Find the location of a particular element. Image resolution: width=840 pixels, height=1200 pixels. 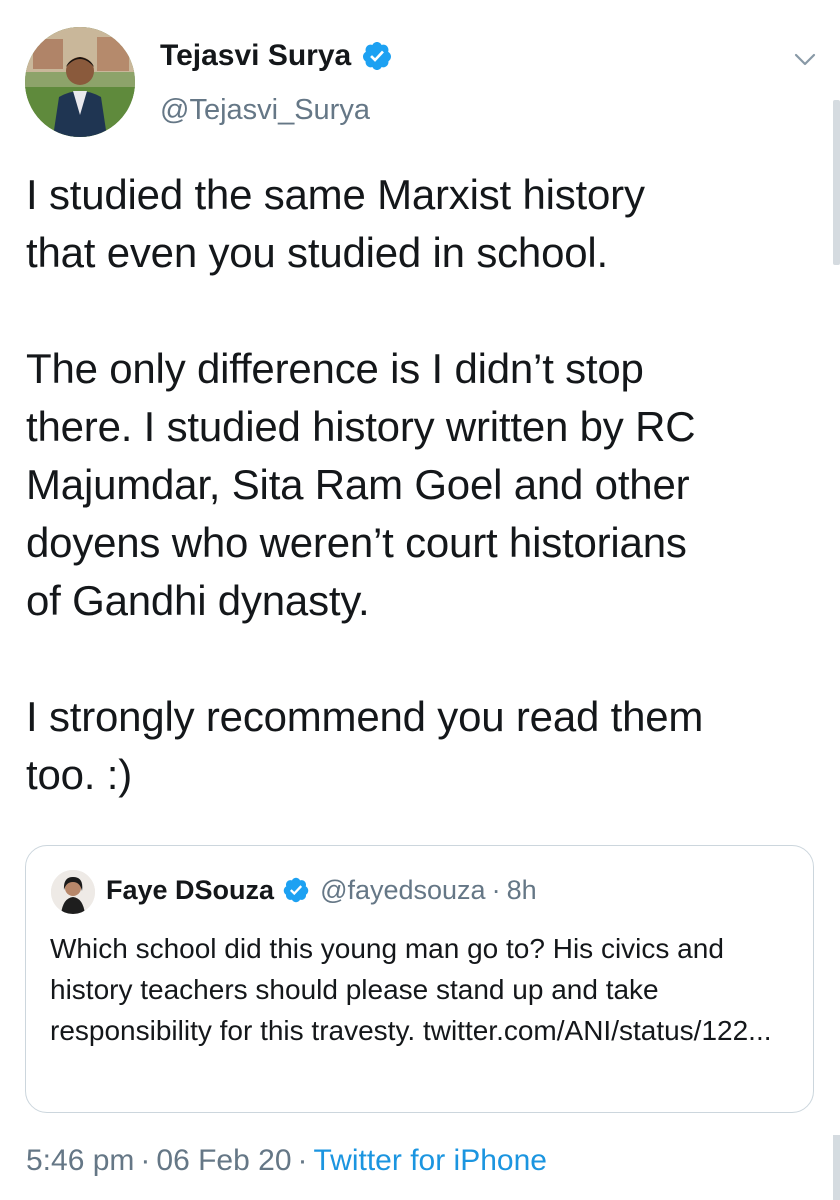

scrollbar-thumb is located at coordinates (836, 182).